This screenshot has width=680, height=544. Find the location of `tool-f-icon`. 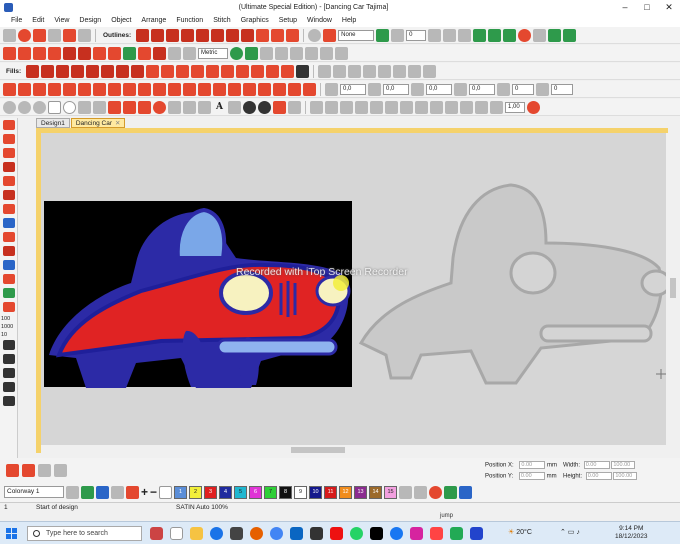

tool-f-icon is located at coordinates (84, 89).